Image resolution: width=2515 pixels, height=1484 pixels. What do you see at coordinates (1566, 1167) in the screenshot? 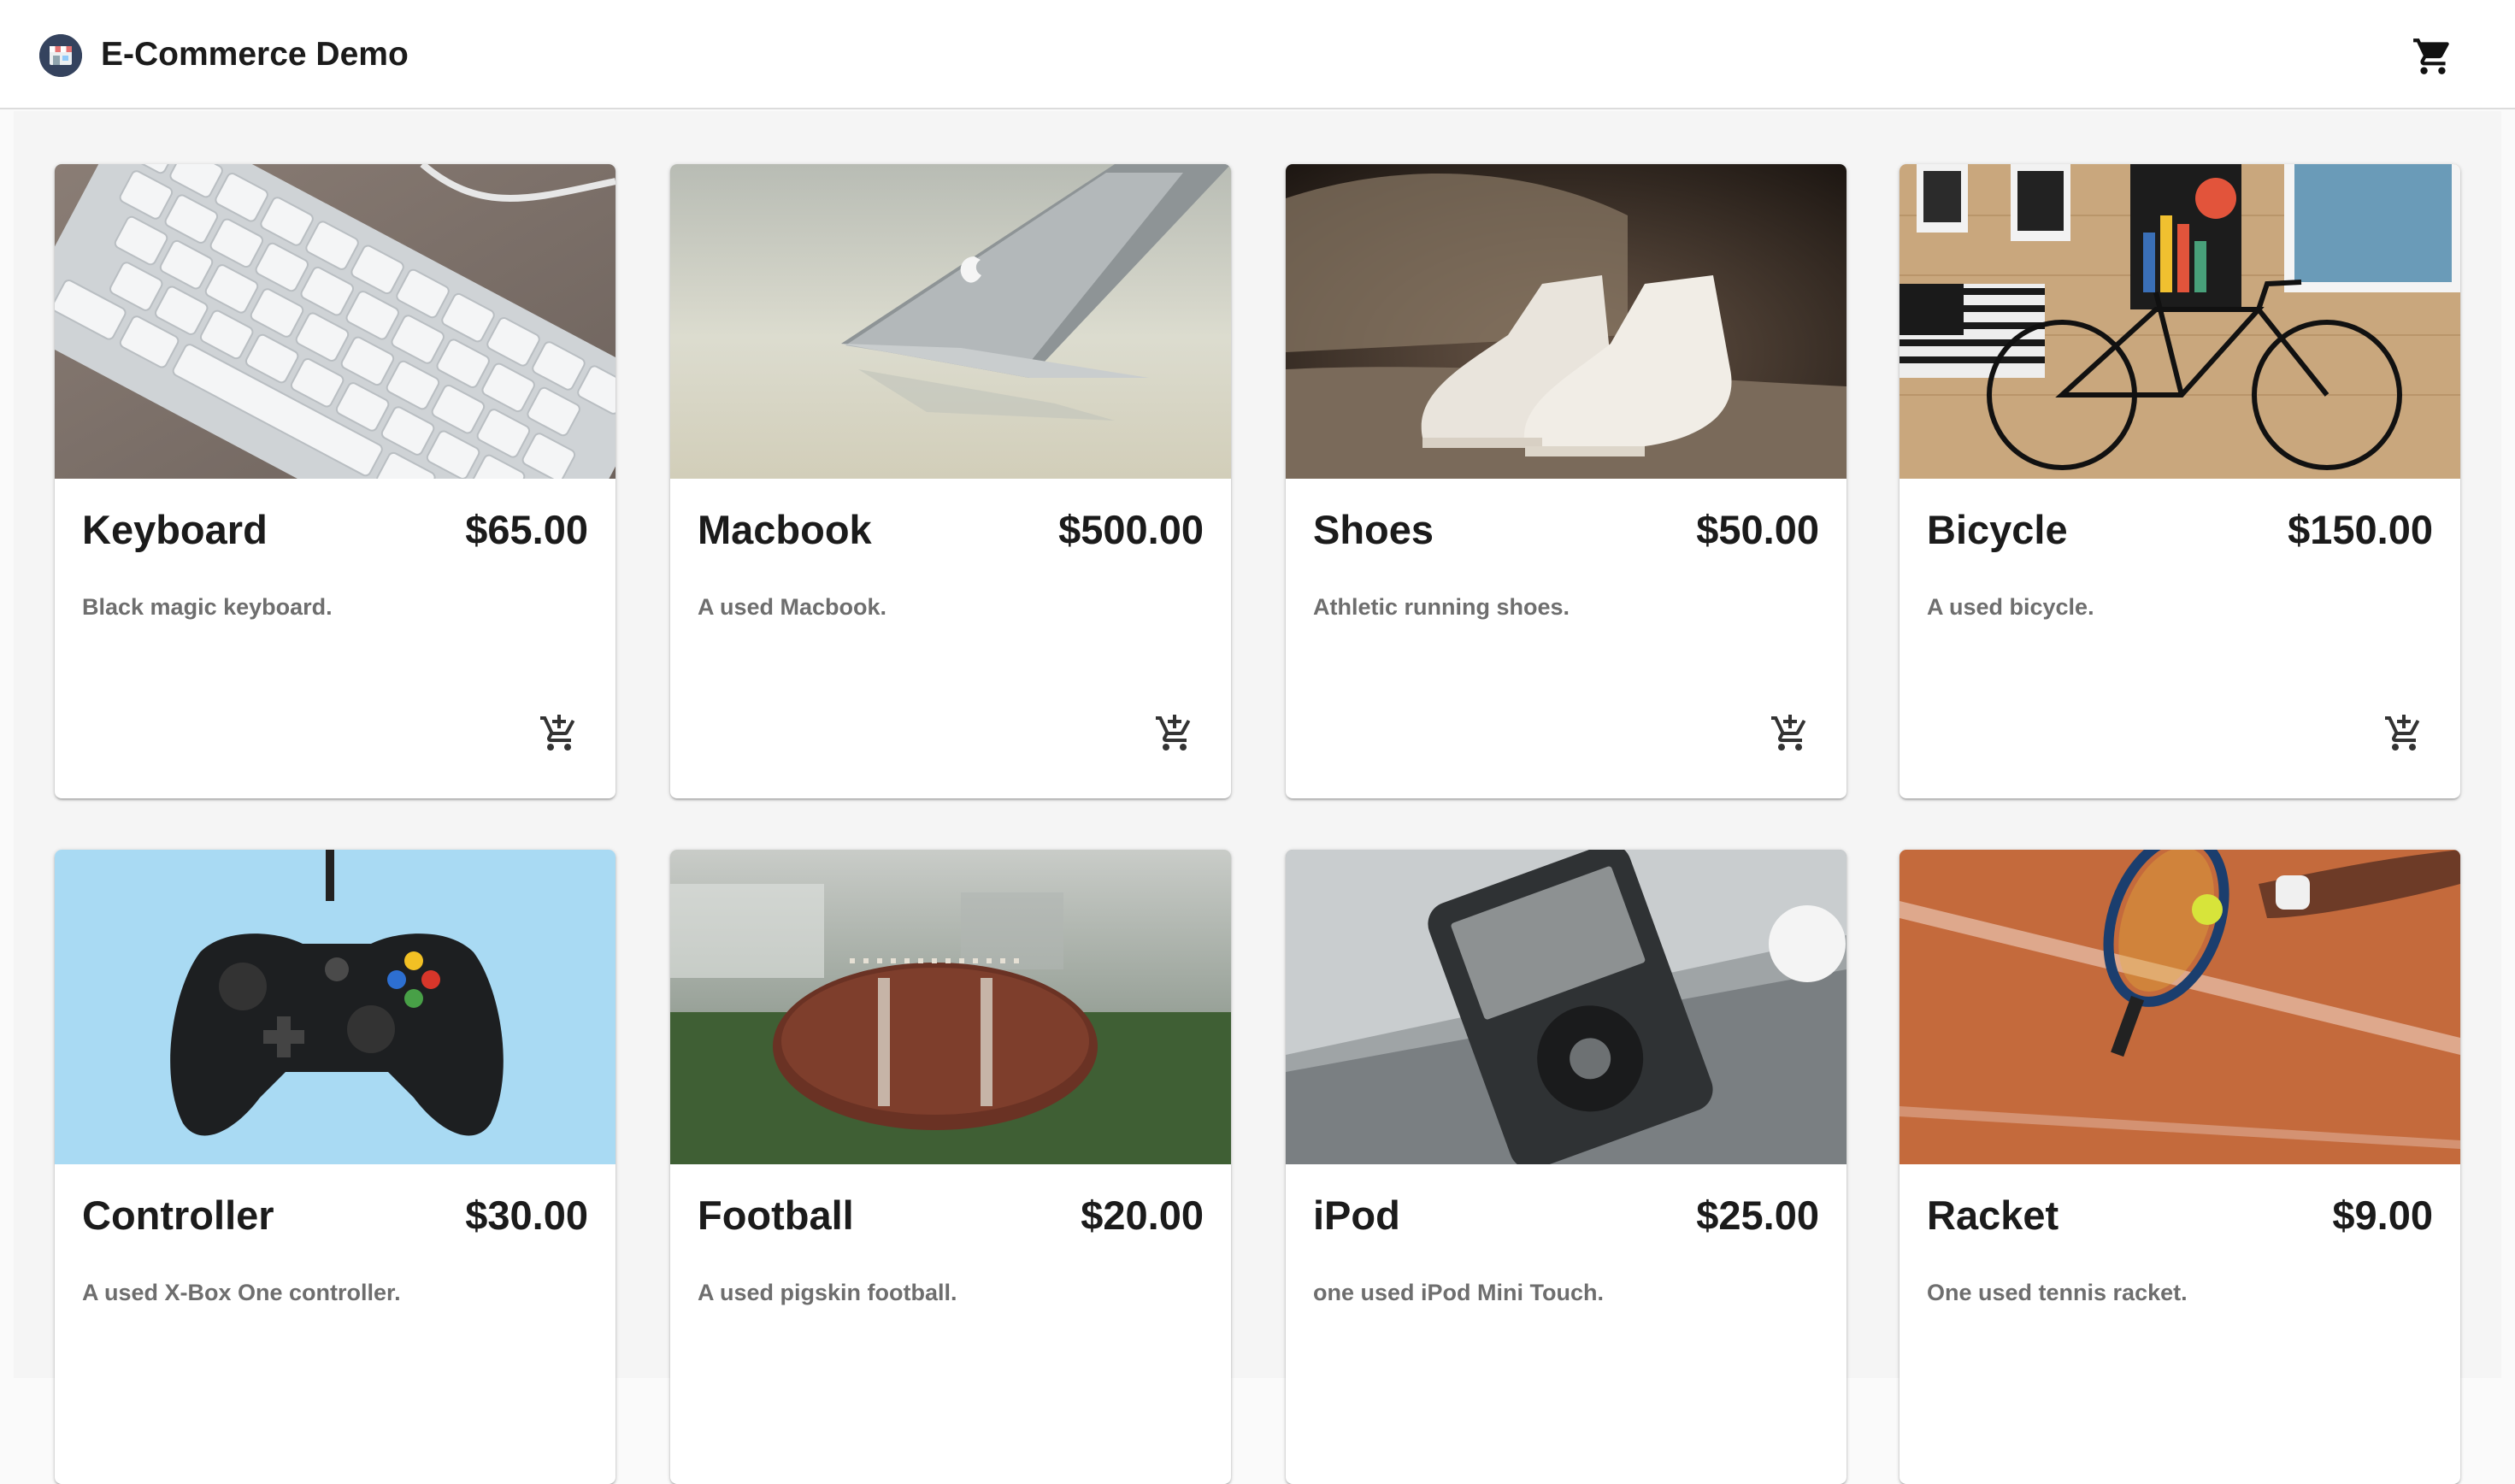
I see `product-card-ipod: iPod $25.00 one used iPod Mini Touch.` at bounding box center [1566, 1167].